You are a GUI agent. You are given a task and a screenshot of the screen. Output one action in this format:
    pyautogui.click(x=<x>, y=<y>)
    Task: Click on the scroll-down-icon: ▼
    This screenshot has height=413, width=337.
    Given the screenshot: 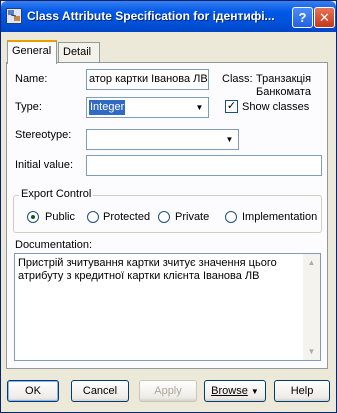 What is the action you would take?
    pyautogui.click(x=311, y=351)
    